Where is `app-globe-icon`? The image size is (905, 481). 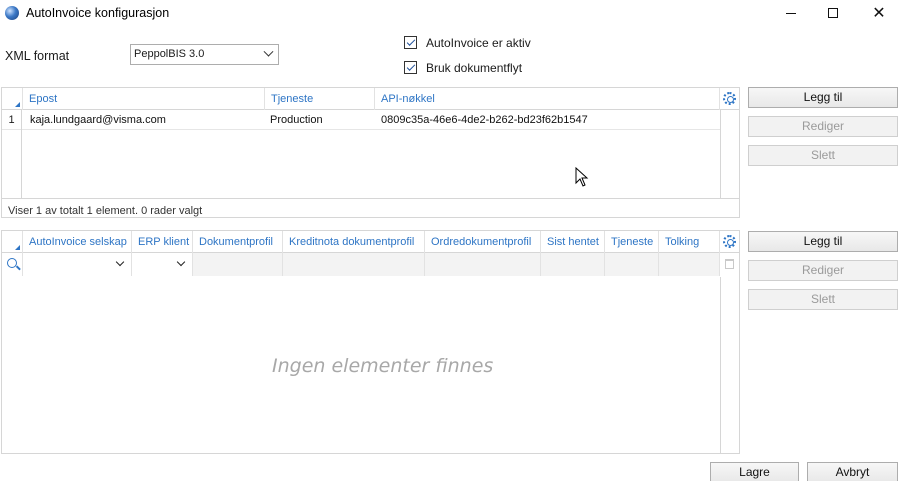
app-globe-icon is located at coordinates (12, 13).